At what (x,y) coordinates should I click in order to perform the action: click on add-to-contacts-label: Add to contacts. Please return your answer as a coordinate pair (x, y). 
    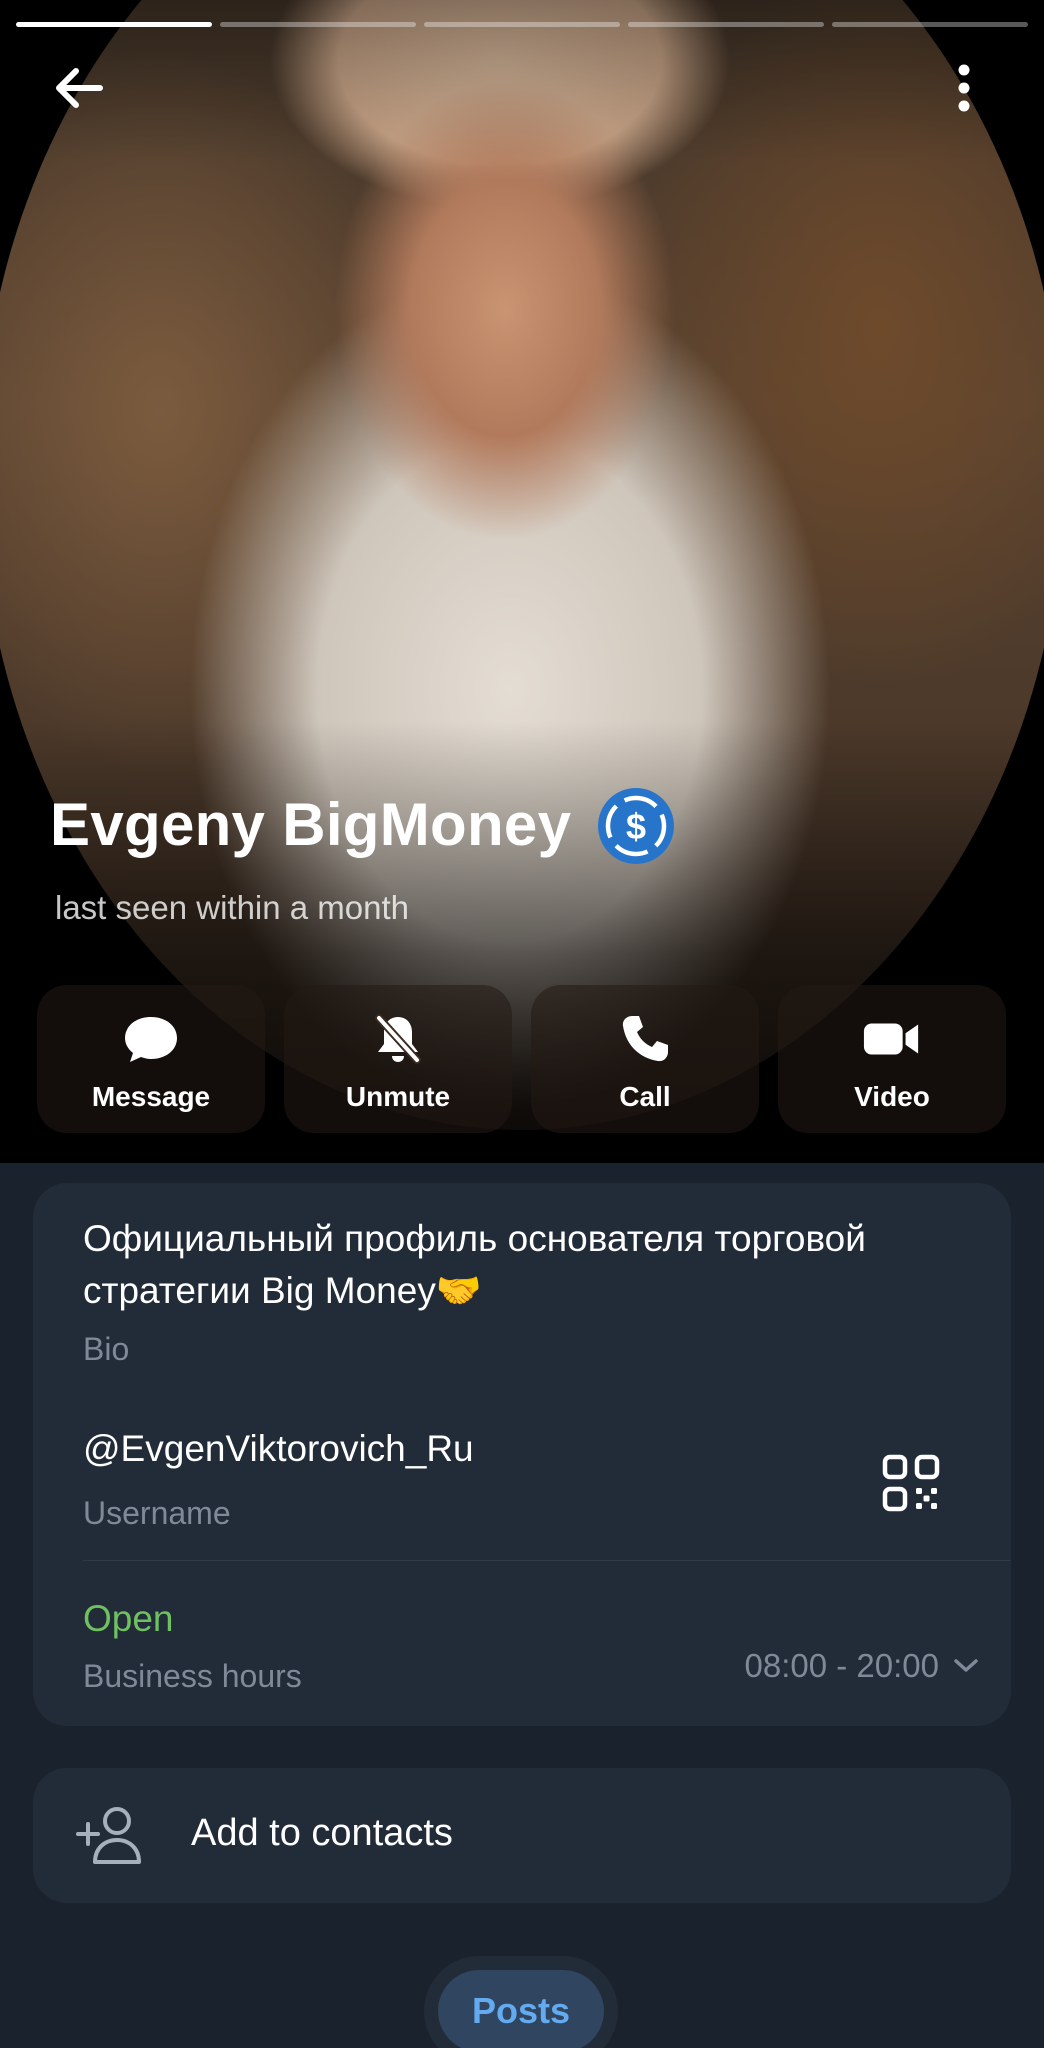
    Looking at the image, I should click on (322, 1833).